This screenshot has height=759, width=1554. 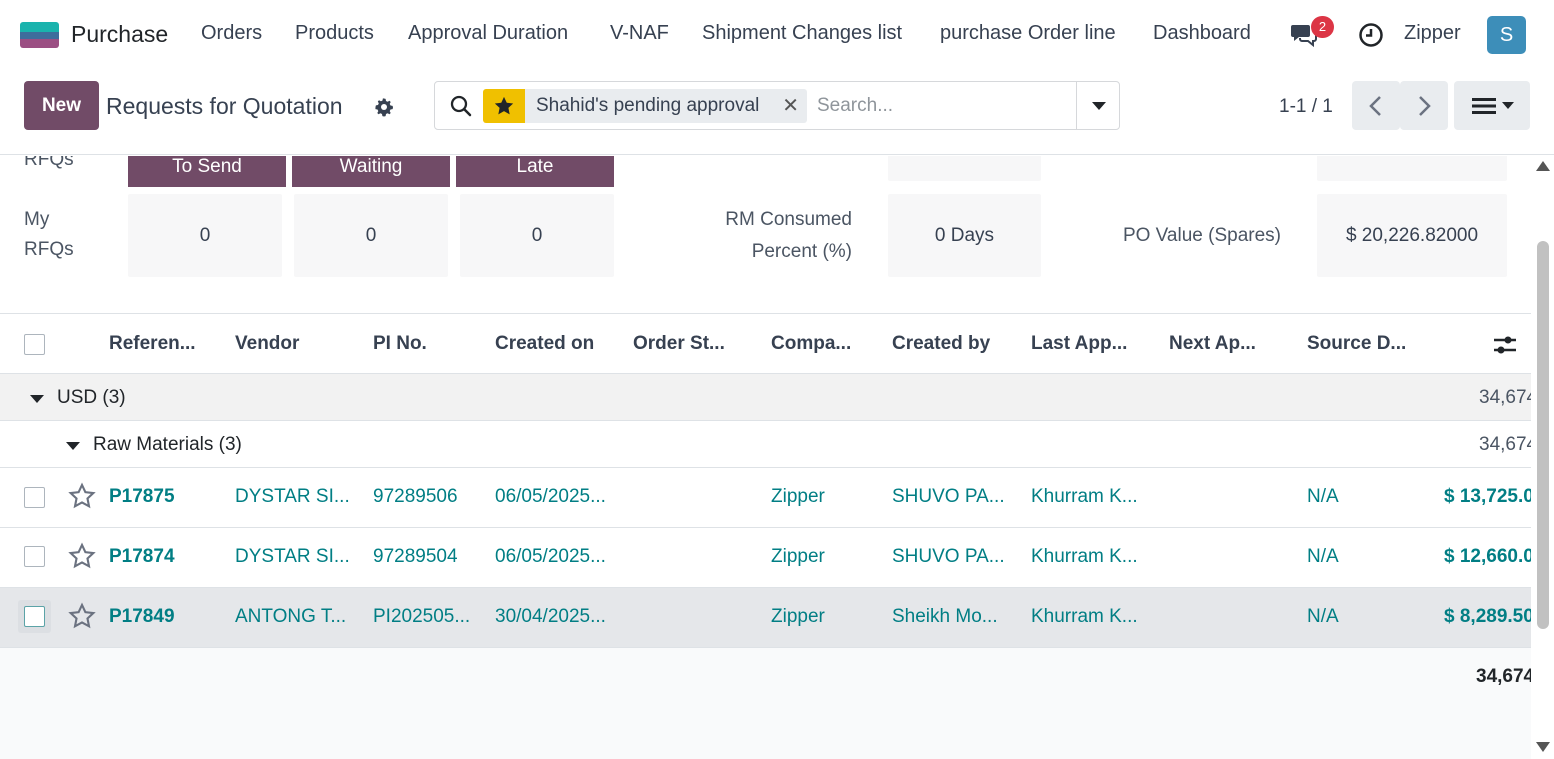 What do you see at coordinates (415, 496) in the screenshot?
I see `cell-pi-no: 97289506` at bounding box center [415, 496].